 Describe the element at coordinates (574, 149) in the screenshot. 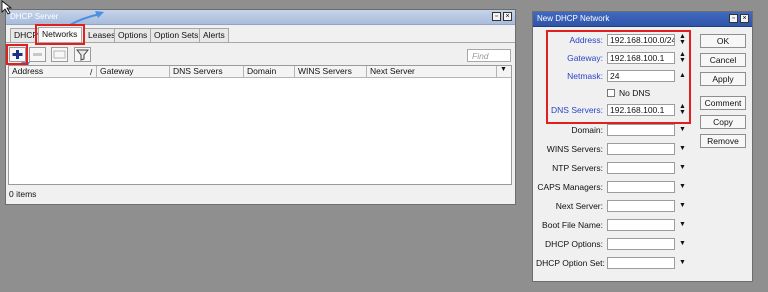

I see `field-label: WINS Servers:` at that location.